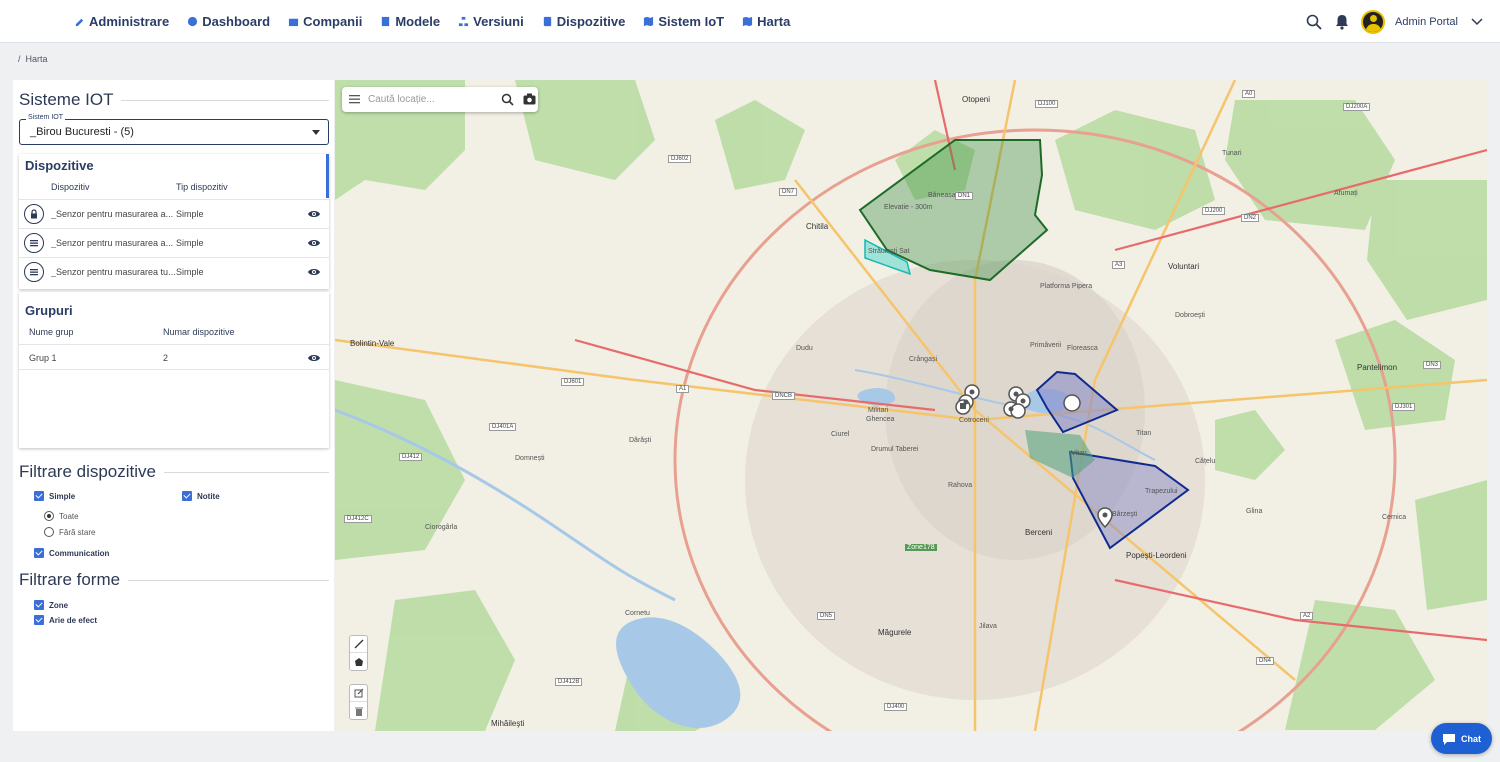  I want to click on nav-companii: Companii, so click(325, 21).